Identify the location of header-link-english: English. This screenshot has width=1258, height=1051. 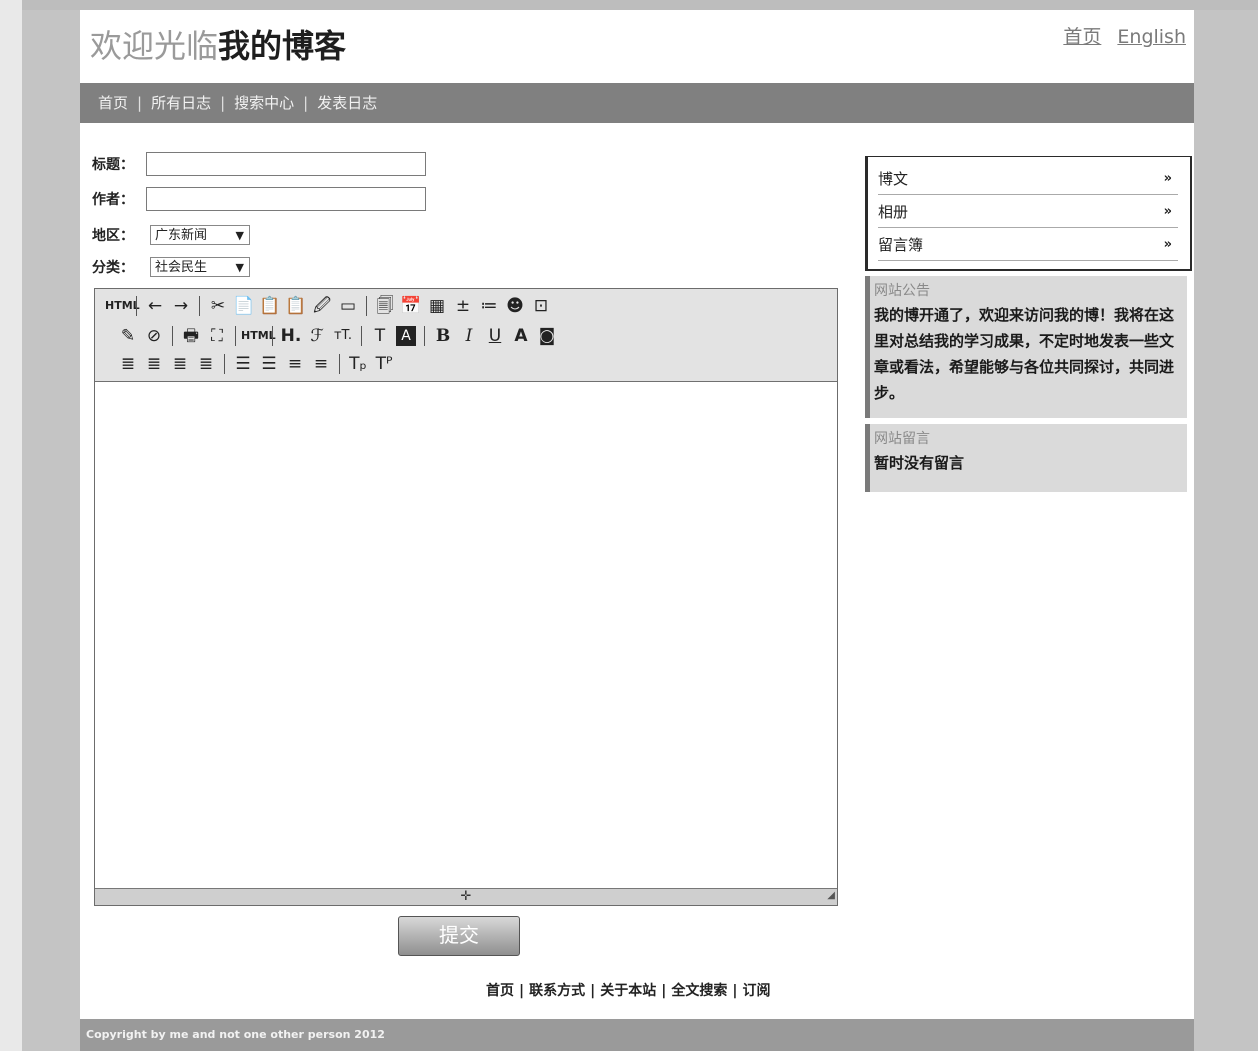
(1151, 37).